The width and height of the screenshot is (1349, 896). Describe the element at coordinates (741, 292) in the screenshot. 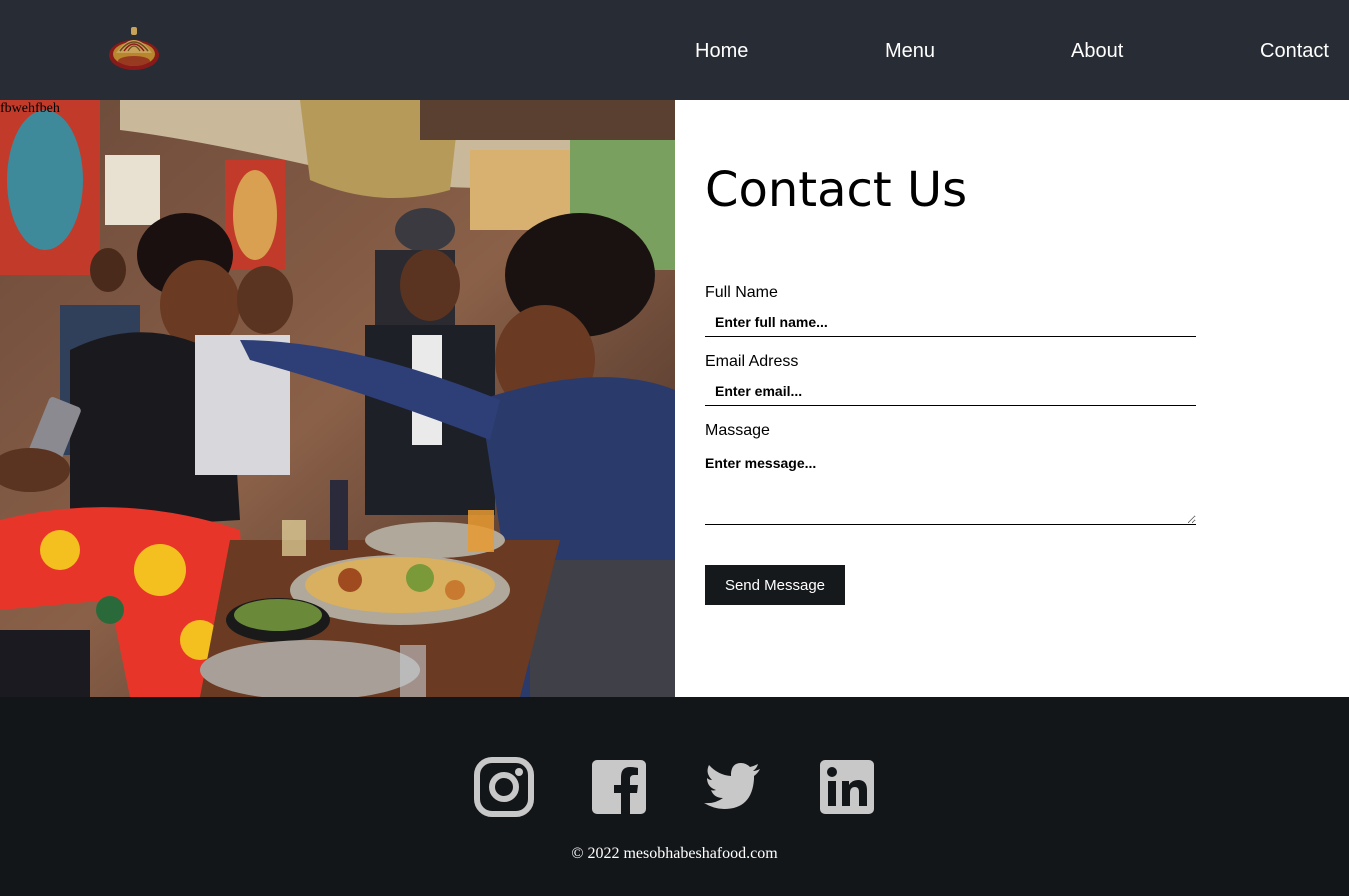

I see `full-name-label: Full Name` at that location.